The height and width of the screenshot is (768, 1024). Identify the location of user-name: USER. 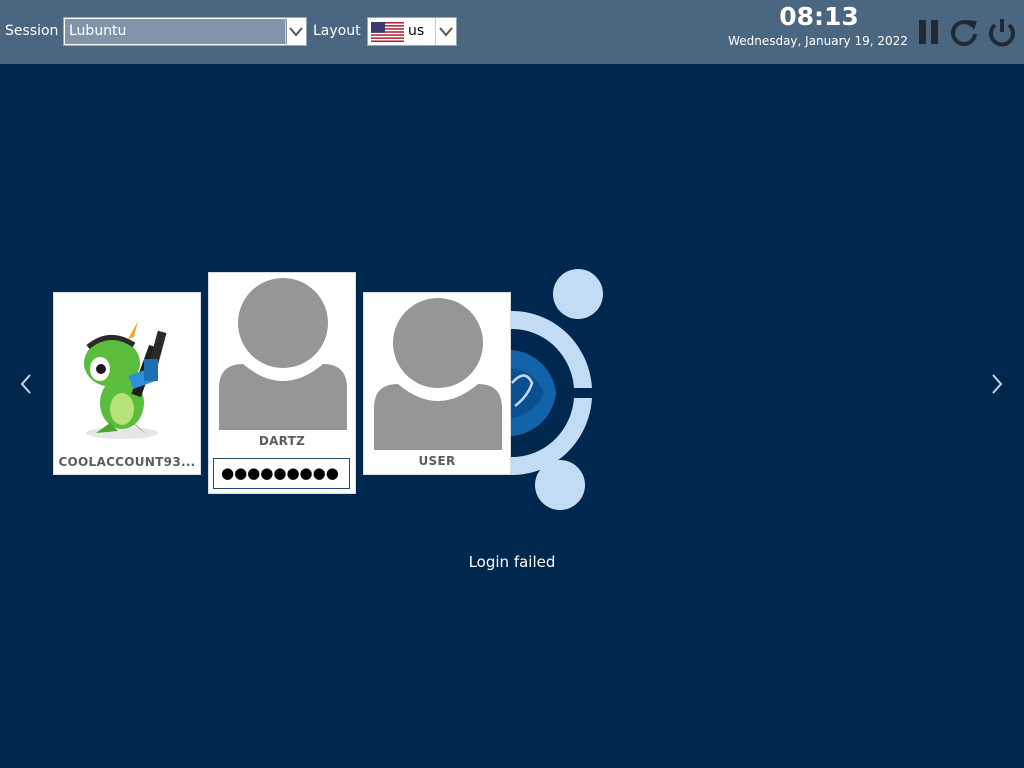
(437, 461).